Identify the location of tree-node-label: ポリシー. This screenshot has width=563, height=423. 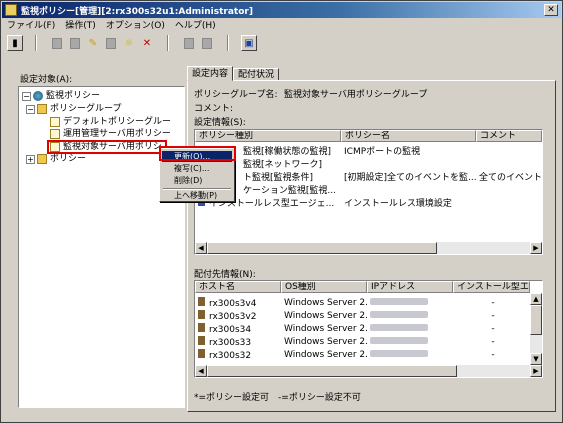
(68, 159).